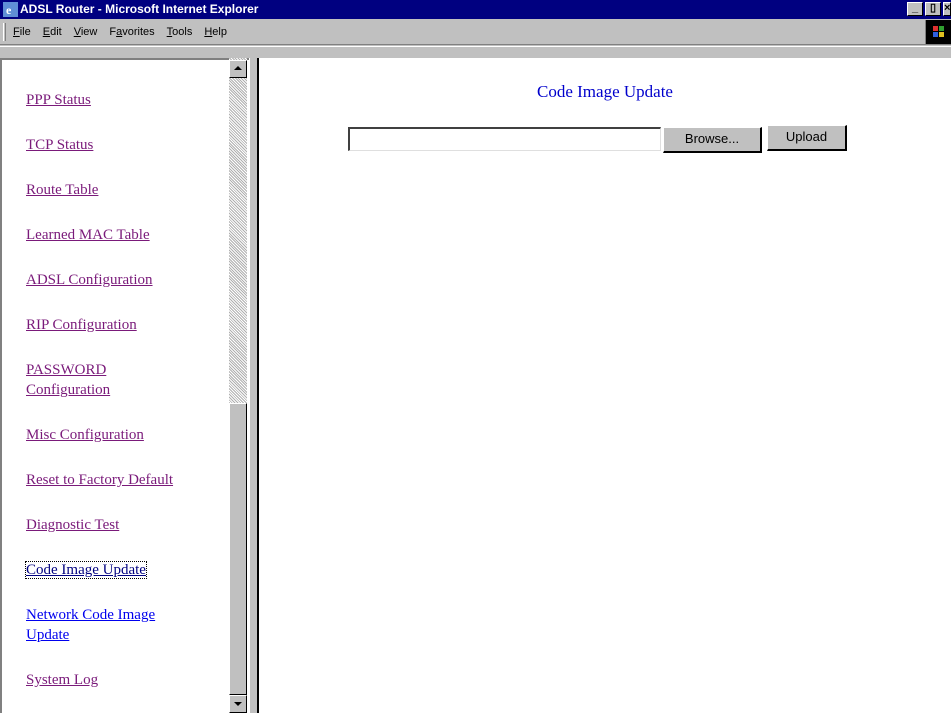  Describe the element at coordinates (88, 235) in the screenshot. I see `nav-link-label: Learned MAC Table` at that location.